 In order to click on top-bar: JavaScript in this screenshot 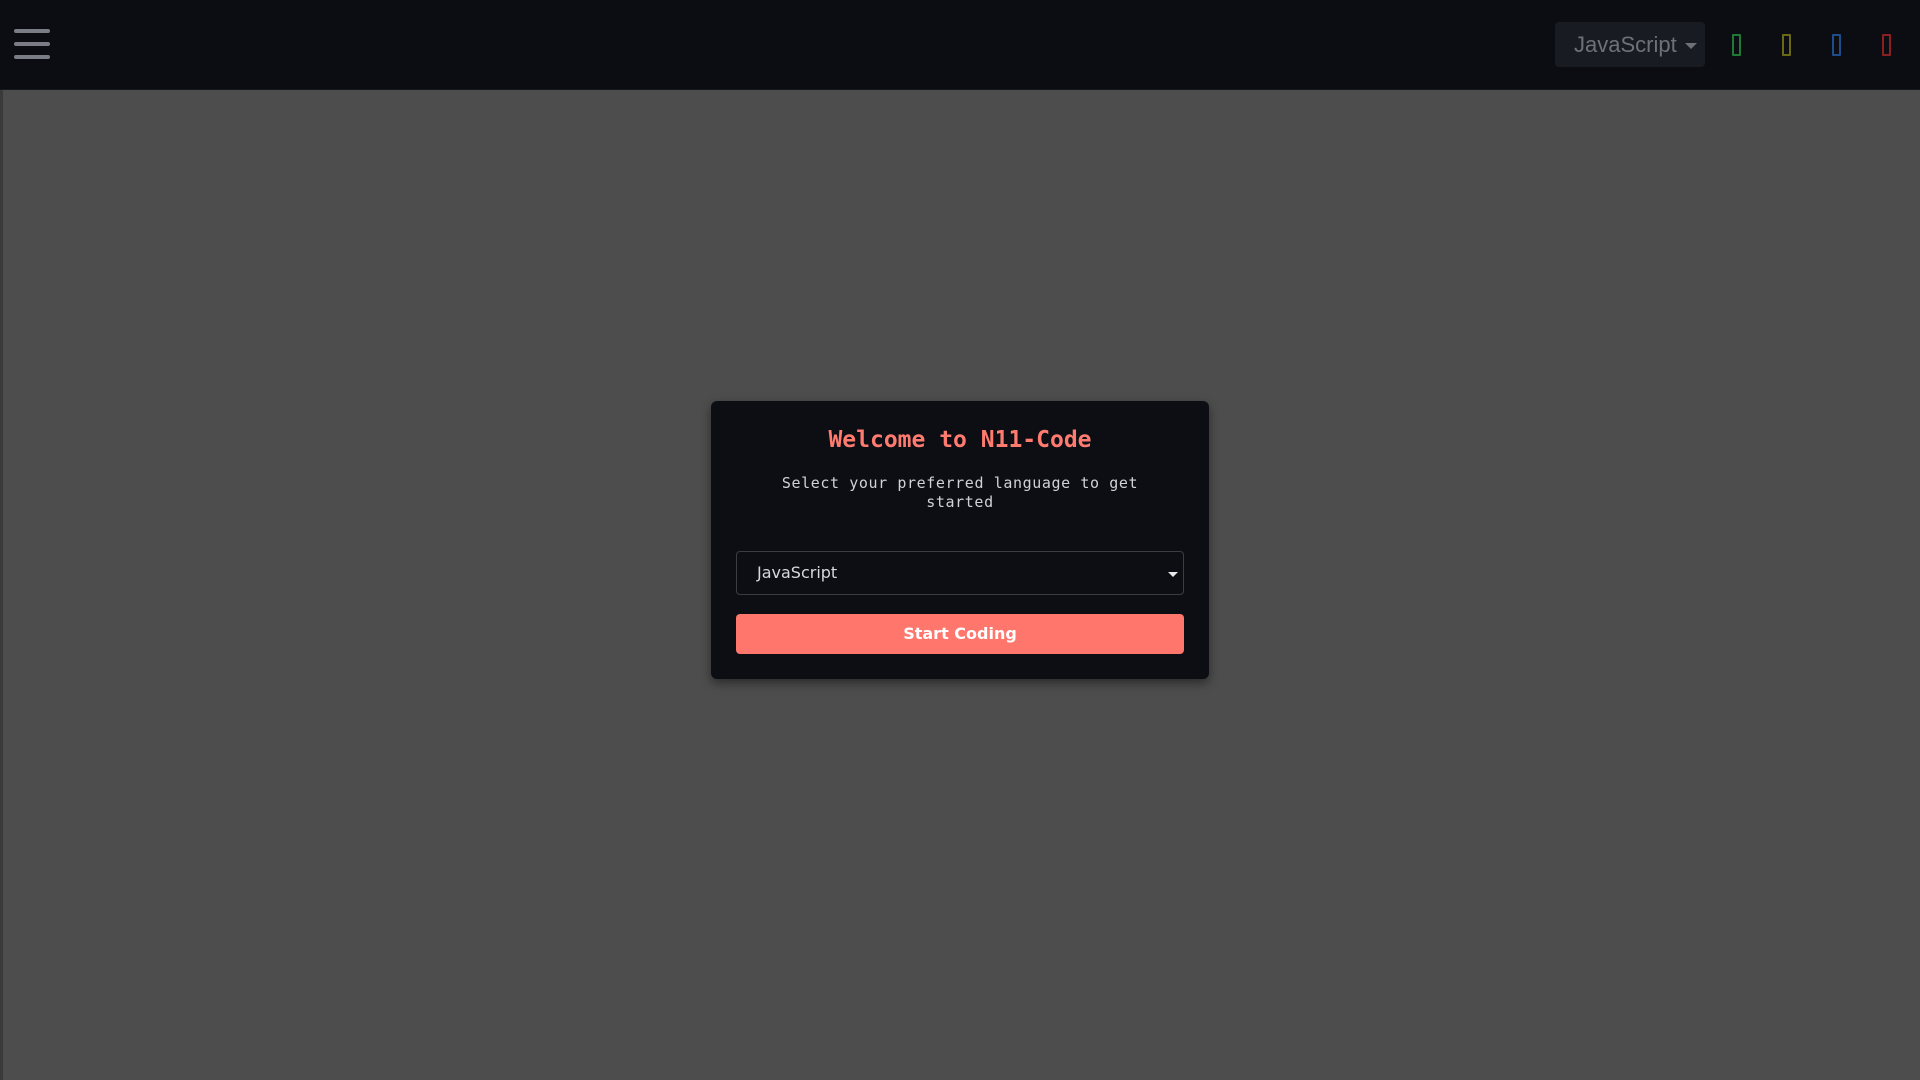, I will do `click(960, 45)`.